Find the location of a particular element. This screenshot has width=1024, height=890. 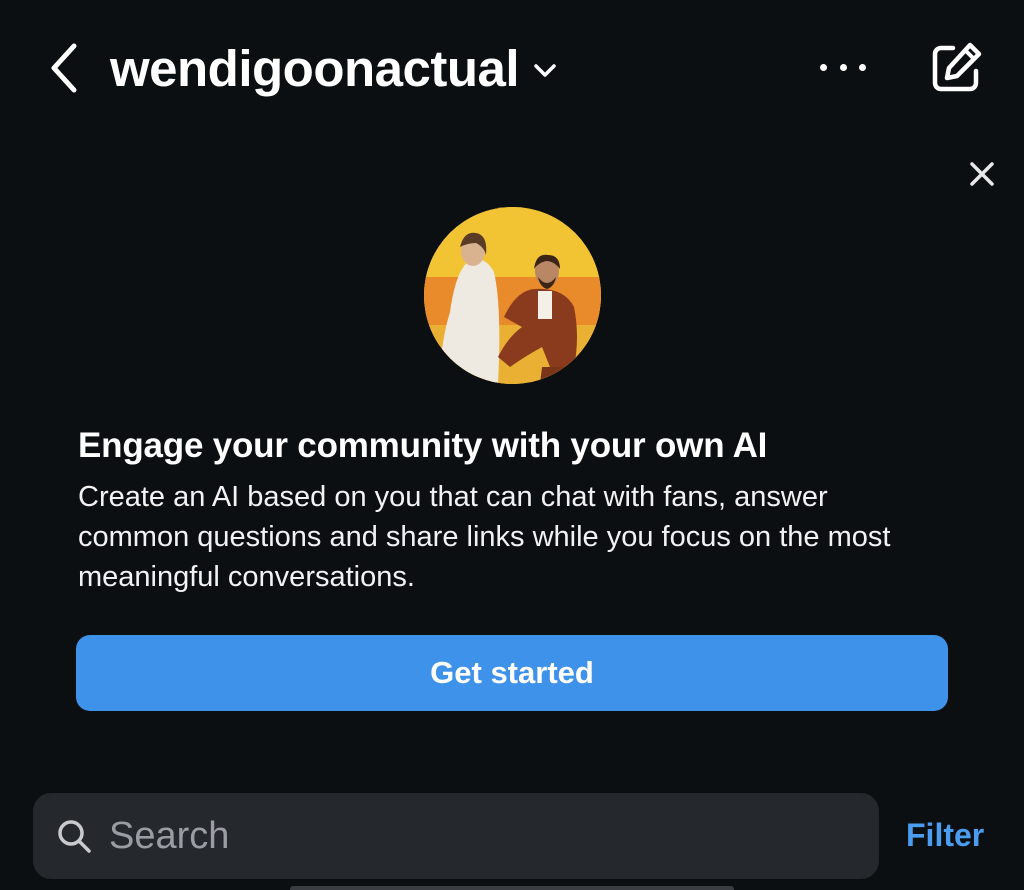

account-switcher: wendigoonactual is located at coordinates (333, 68).